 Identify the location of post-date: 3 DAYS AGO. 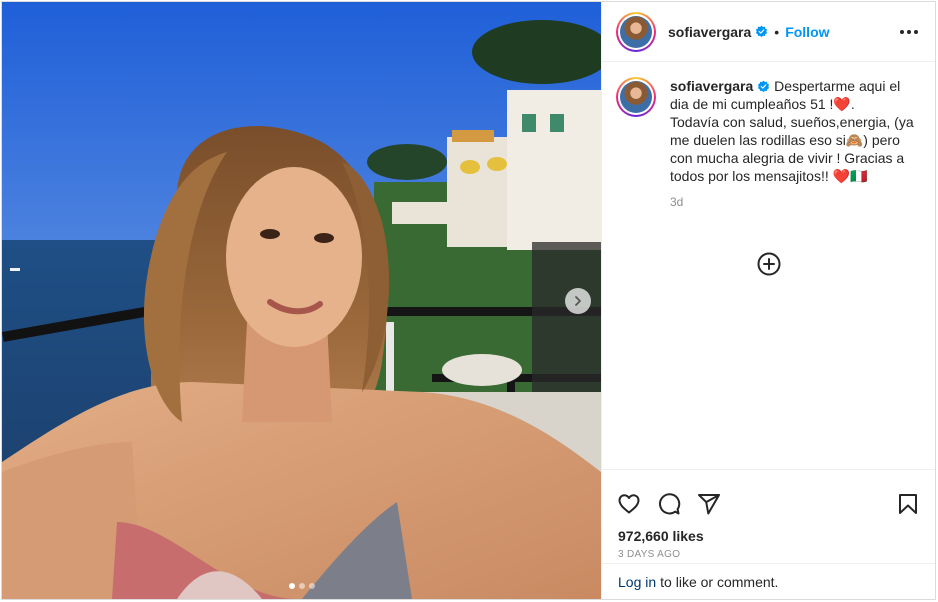
(768, 552).